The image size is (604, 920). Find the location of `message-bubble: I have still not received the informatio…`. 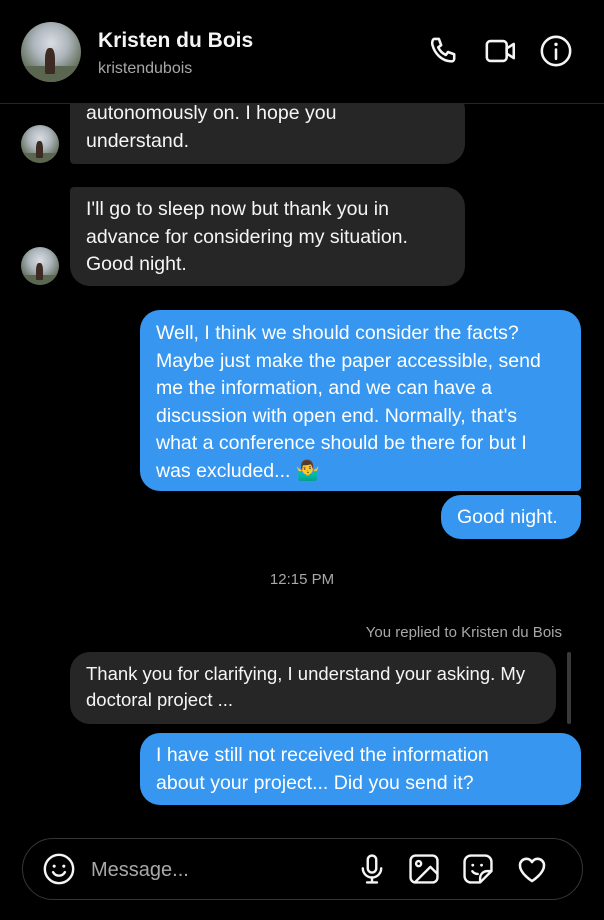

message-bubble: I have still not received the informatio… is located at coordinates (360, 769).